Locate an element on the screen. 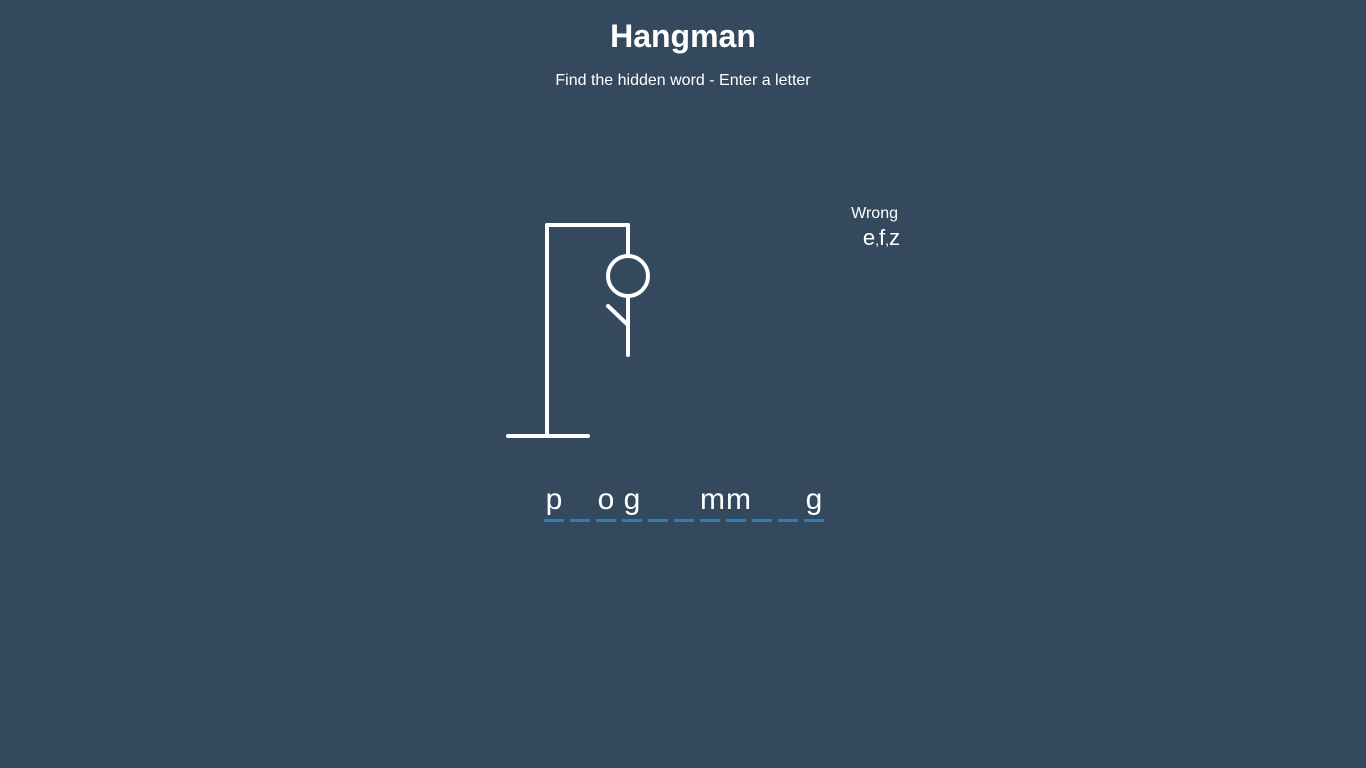 Image resolution: width=1366 pixels, height=768 pixels. letter-slot: p is located at coordinates (554, 500).